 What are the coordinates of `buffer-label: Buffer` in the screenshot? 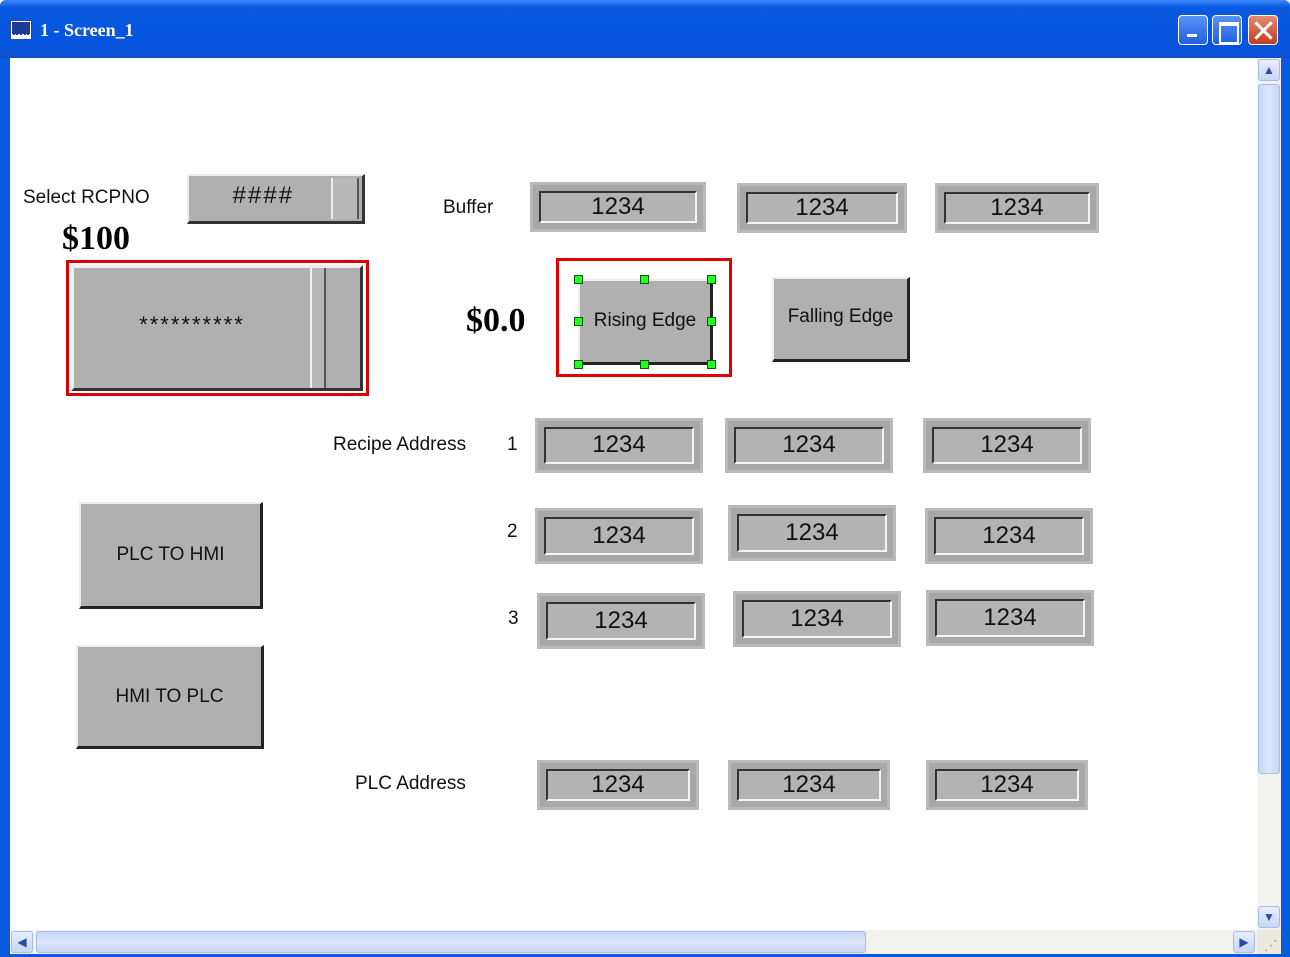 It's located at (468, 207).